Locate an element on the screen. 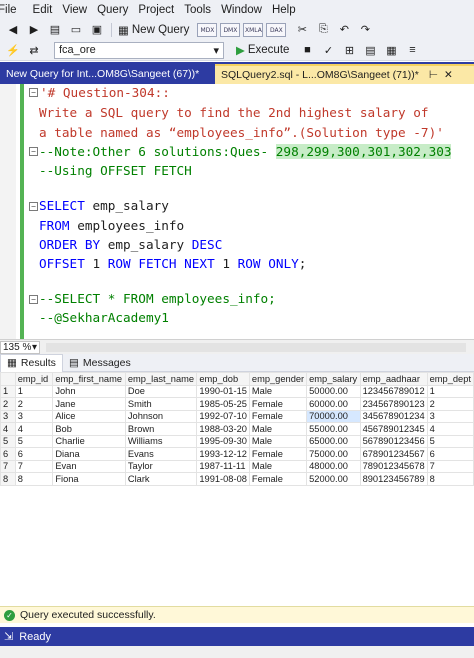  table-cell: 65000.00 is located at coordinates (333, 441).